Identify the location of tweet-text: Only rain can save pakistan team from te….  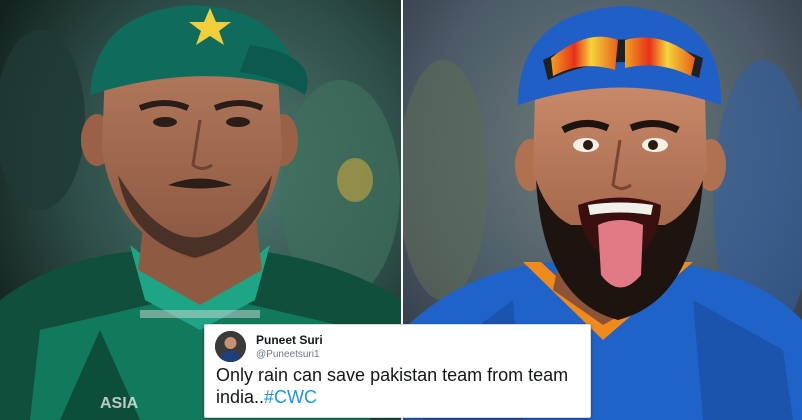
(400, 386).